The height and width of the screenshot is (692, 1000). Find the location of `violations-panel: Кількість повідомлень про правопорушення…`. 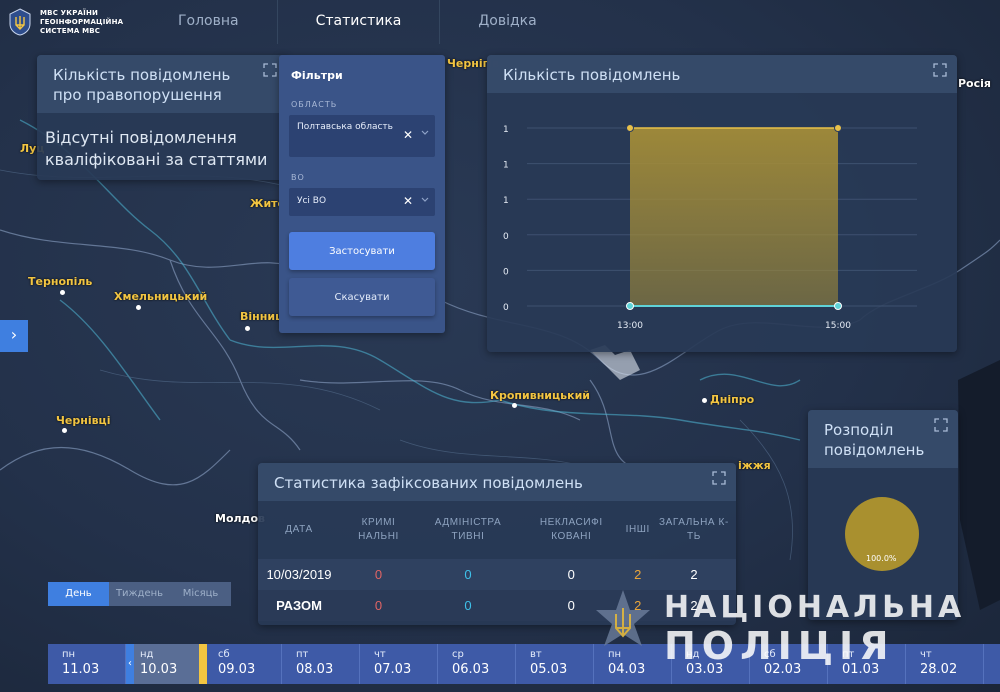

violations-panel: Кількість повідомлень про правопорушення… is located at coordinates (162, 117).